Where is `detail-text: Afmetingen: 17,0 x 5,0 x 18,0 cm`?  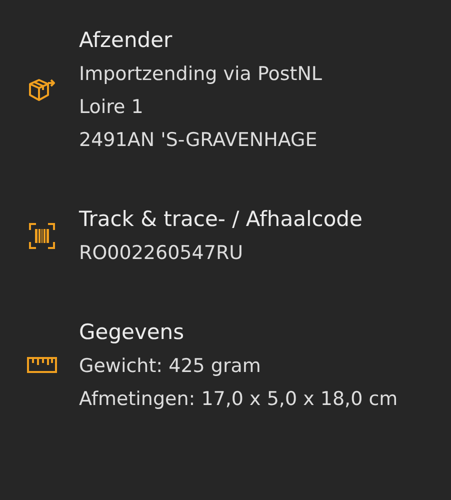
detail-text: Afmetingen: 17,0 x 5,0 x 18,0 cm is located at coordinates (239, 399).